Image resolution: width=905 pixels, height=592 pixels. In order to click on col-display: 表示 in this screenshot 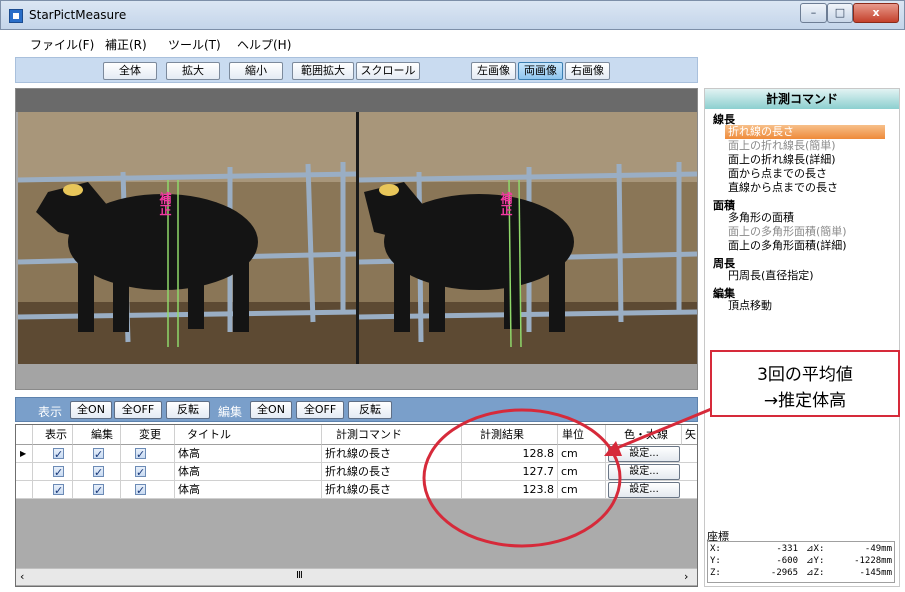, I will do `click(53, 435)`.